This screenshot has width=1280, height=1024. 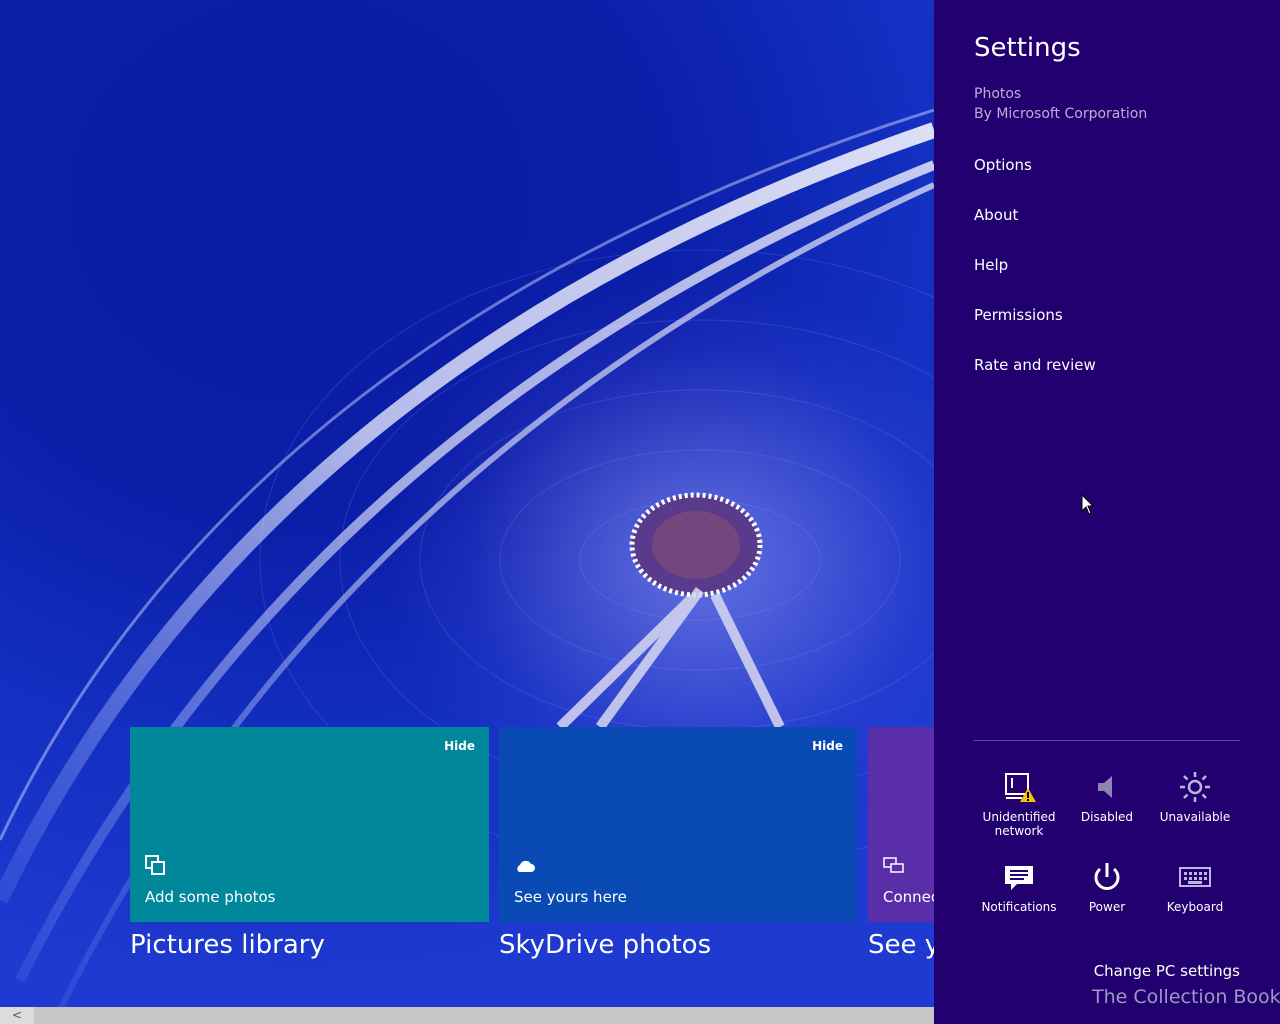 I want to click on cloud-icon, so click(x=526, y=866).